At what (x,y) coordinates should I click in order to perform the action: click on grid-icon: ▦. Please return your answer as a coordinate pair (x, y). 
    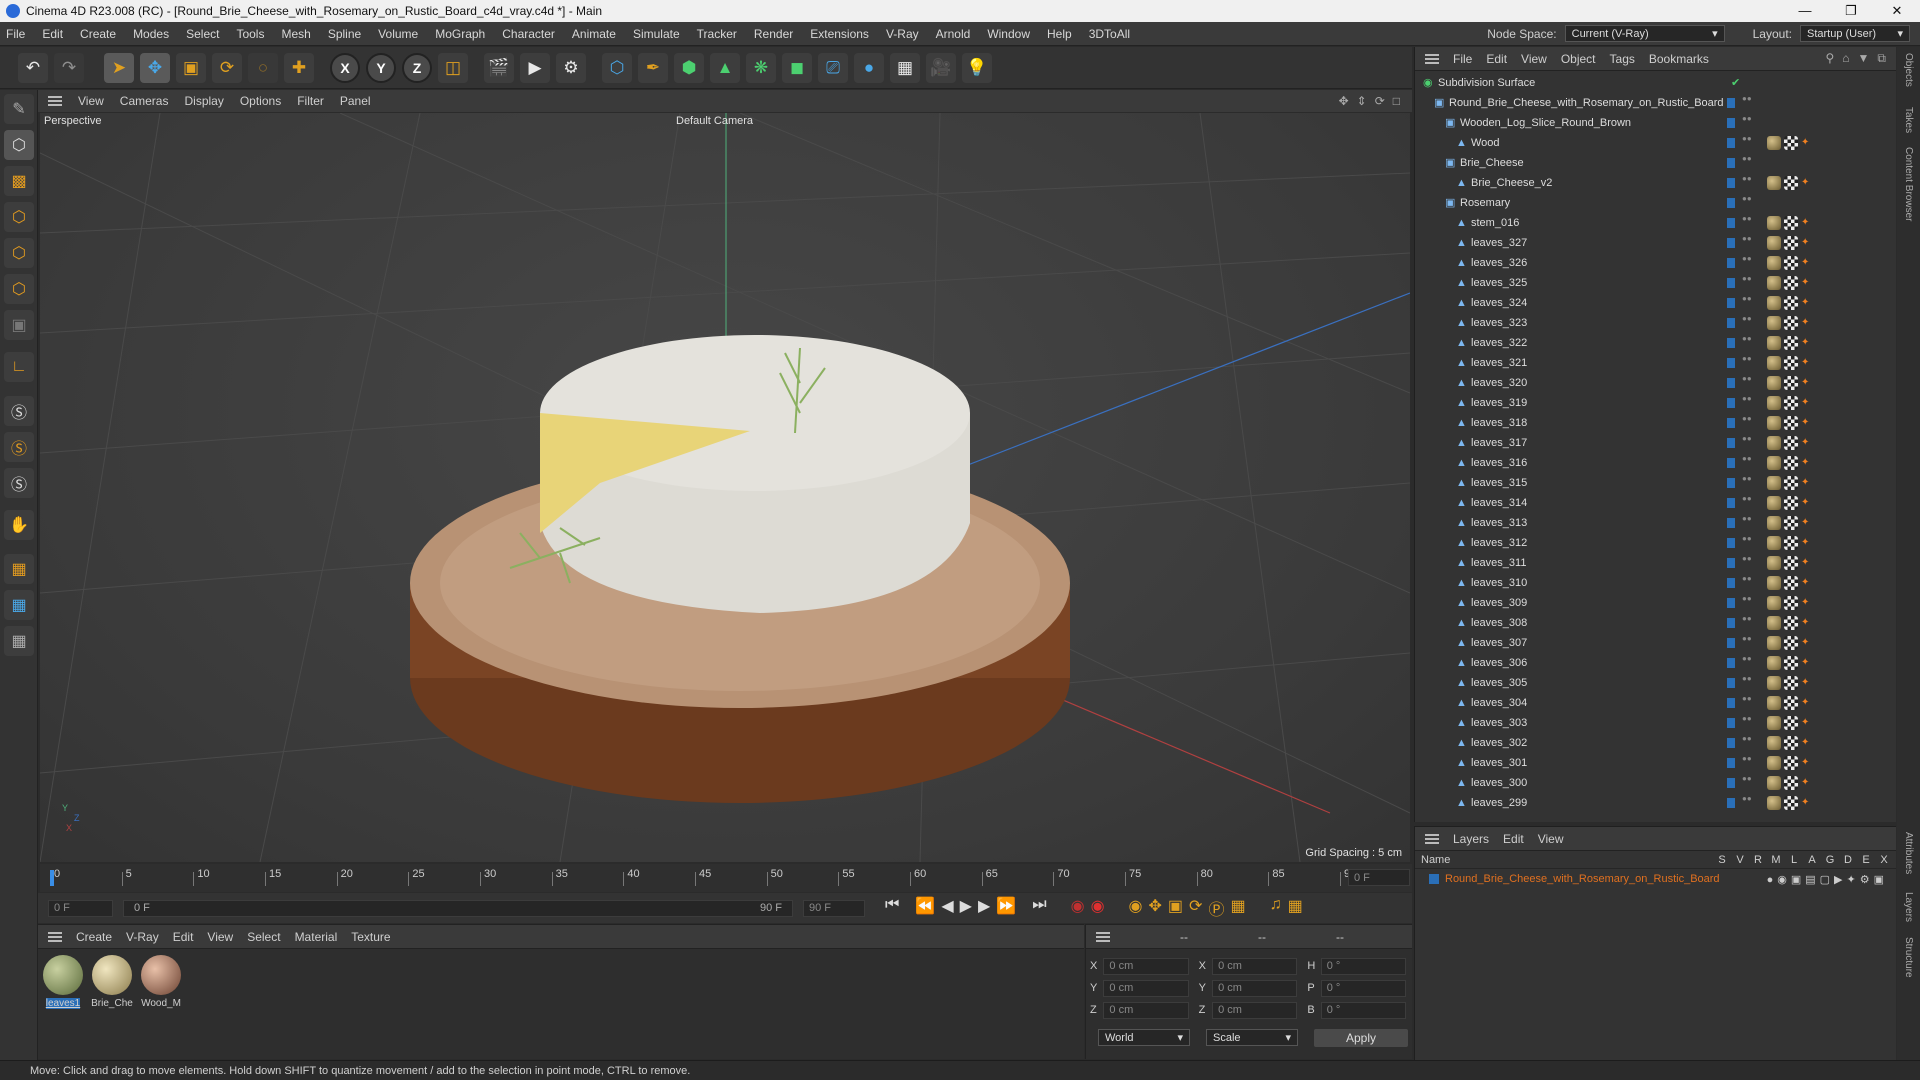
    Looking at the image, I should click on (19, 605).